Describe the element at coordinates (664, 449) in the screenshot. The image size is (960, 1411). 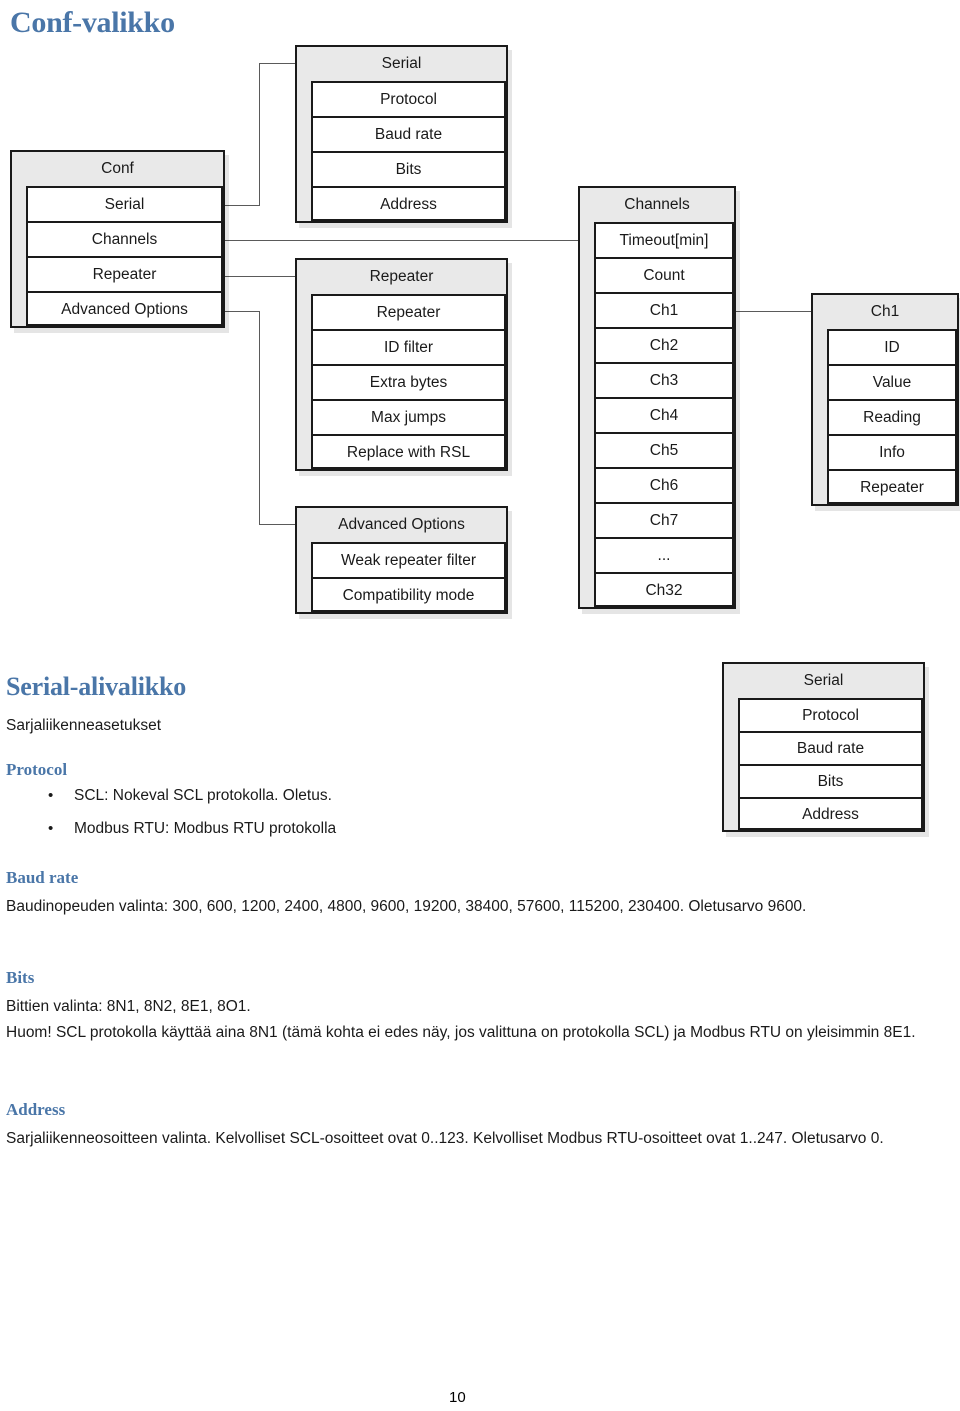
I see `menu-row-ch5: Ch5` at that location.